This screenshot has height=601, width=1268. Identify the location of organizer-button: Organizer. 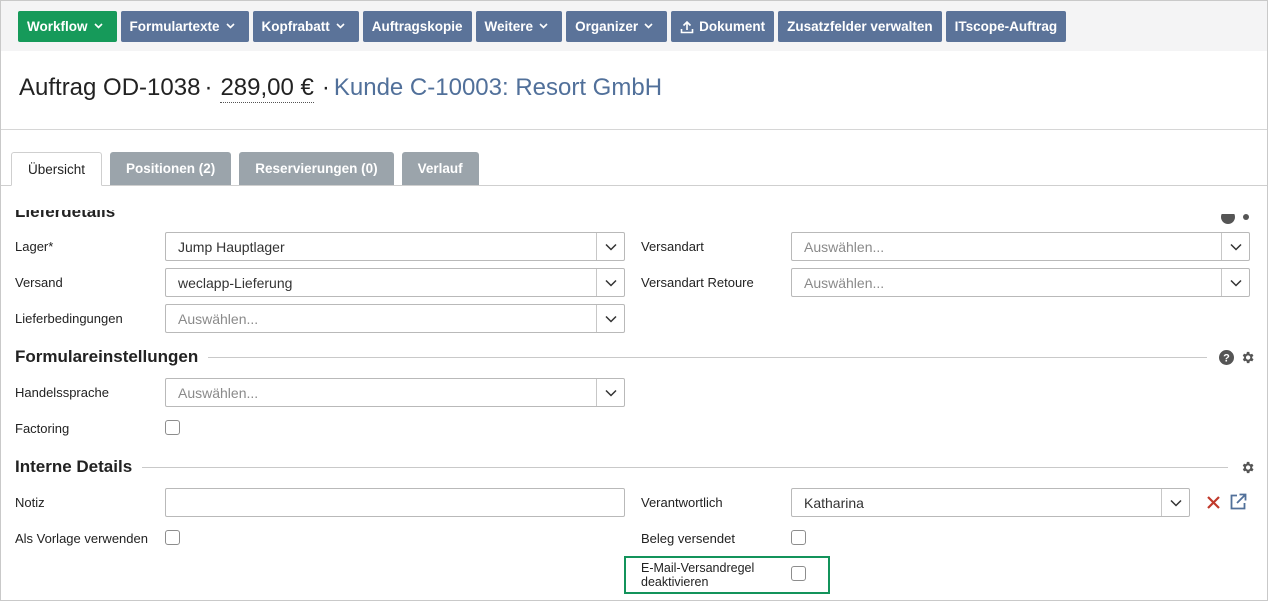
(617, 26).